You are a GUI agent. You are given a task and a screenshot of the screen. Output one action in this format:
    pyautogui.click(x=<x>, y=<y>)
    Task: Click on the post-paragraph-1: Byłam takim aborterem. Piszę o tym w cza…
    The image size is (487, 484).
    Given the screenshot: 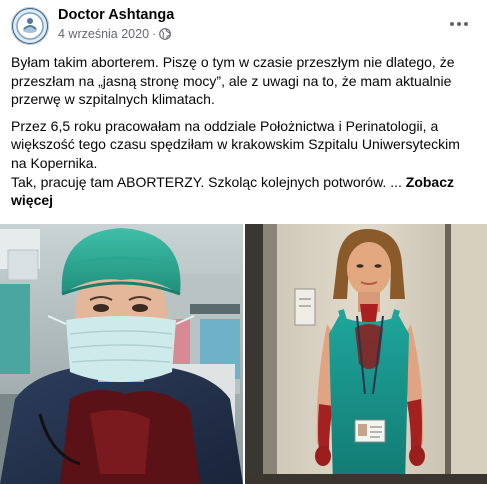 What is the action you would take?
    pyautogui.click(x=233, y=81)
    